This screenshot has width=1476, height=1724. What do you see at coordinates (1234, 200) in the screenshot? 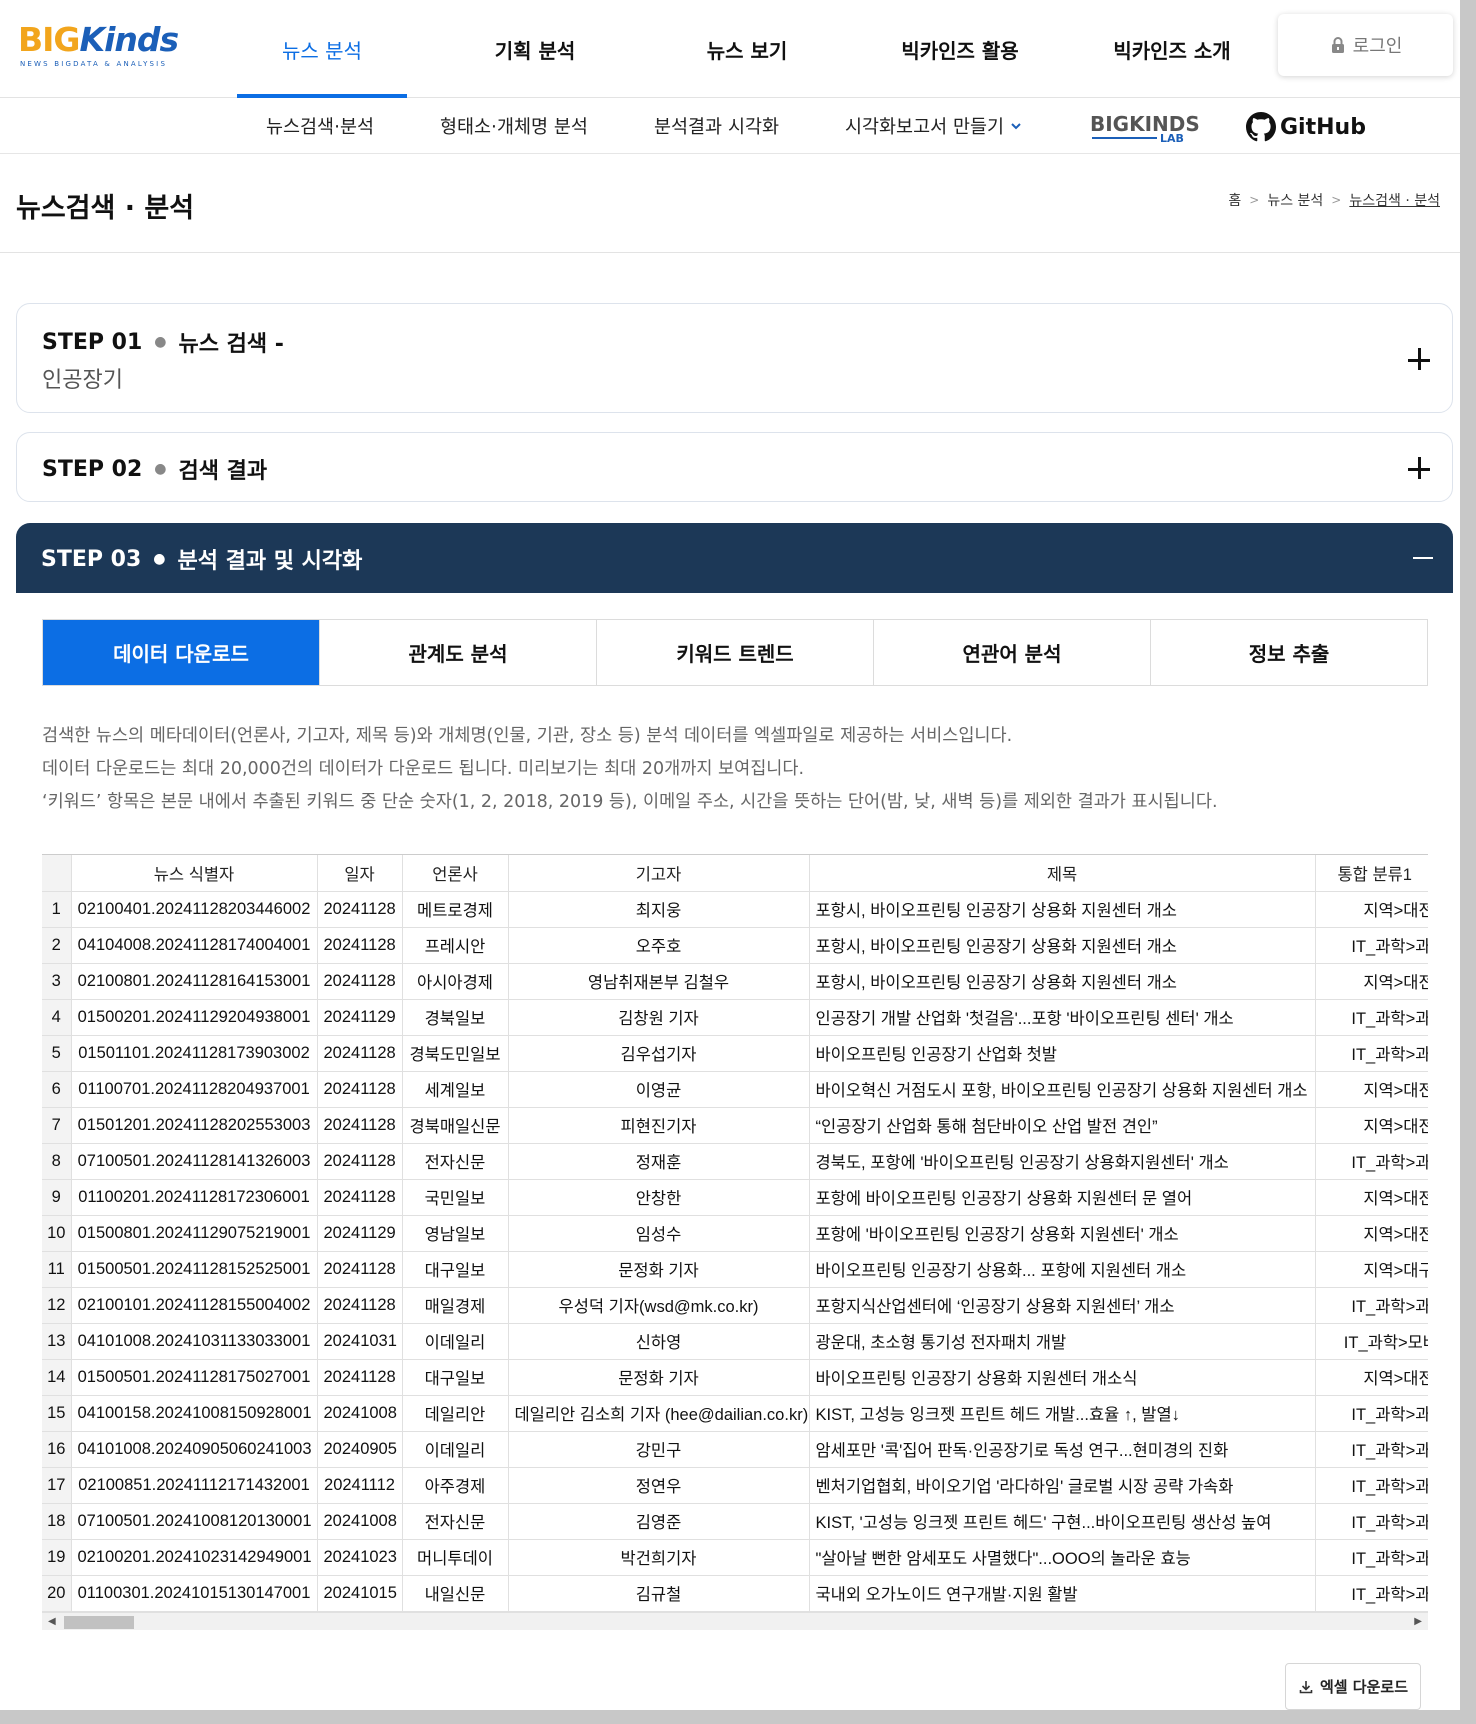
I see `breadcrumb-home: 홈` at bounding box center [1234, 200].